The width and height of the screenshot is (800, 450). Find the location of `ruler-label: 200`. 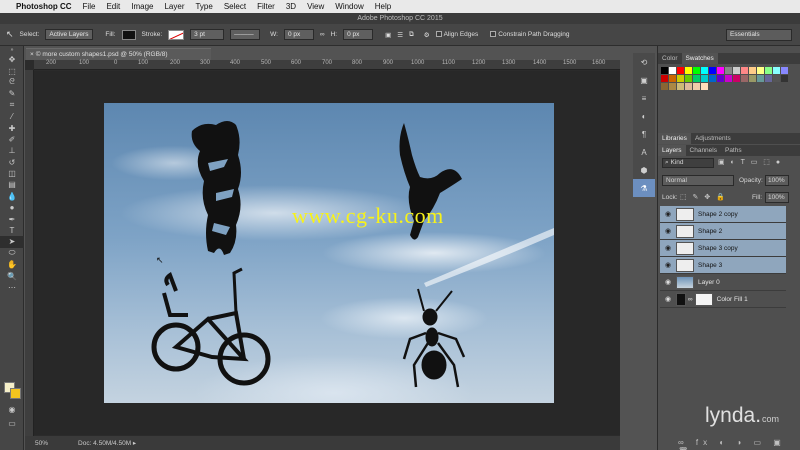

ruler-label: 200 is located at coordinates (175, 63).